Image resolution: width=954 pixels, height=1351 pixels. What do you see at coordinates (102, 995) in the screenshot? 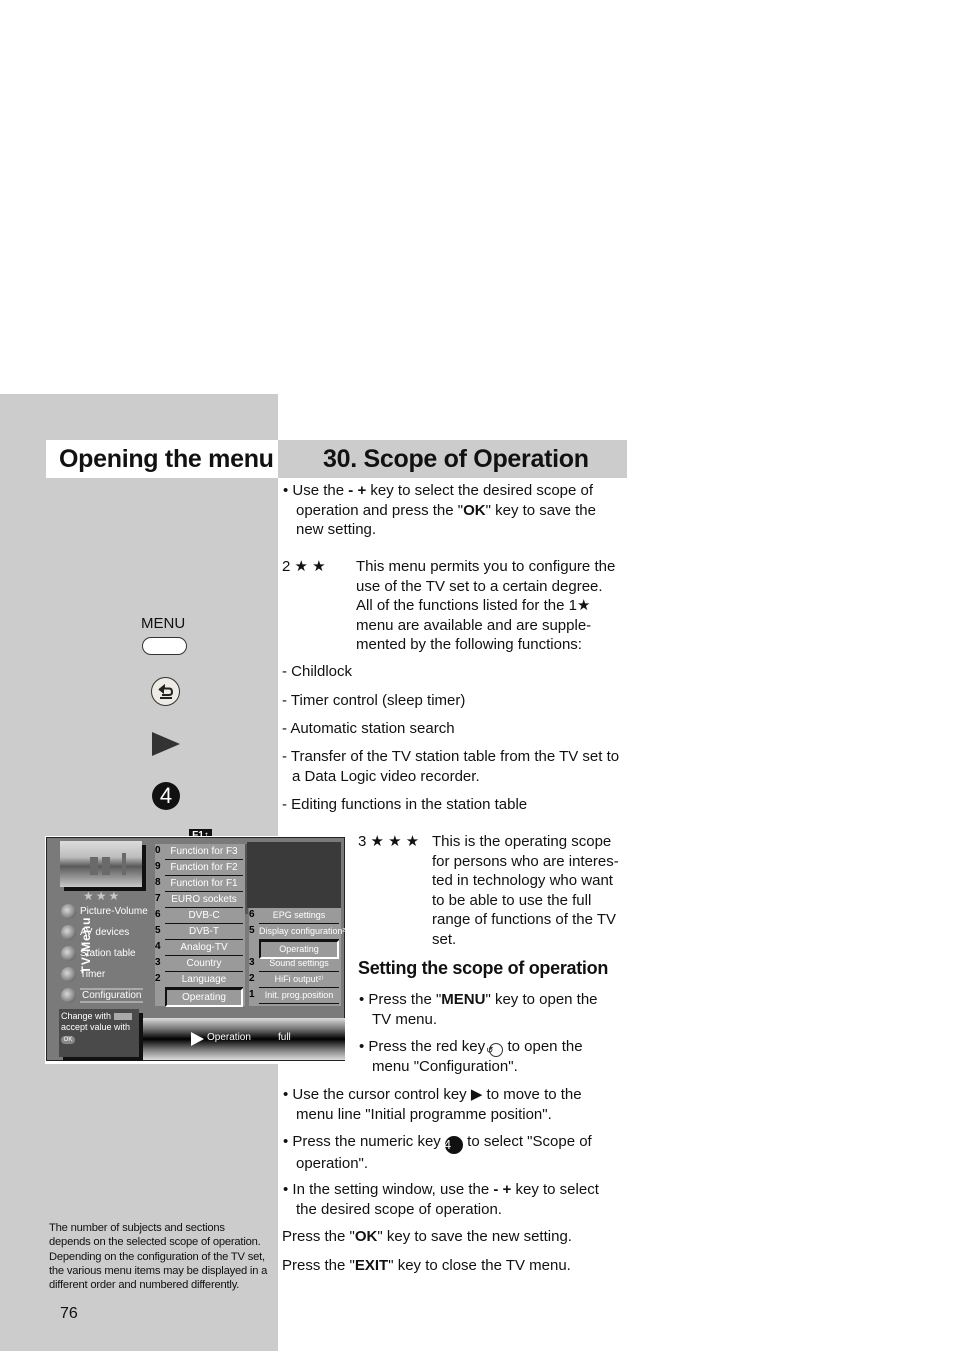
I see `tv-menu-item-configuration: Configuration` at bounding box center [102, 995].